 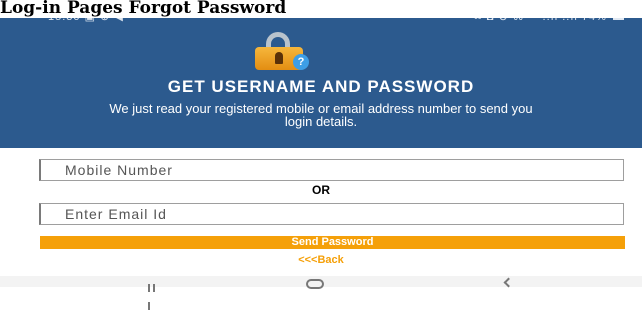 What do you see at coordinates (321, 86) in the screenshot?
I see `page-title: GET USERNAME AND PASSWORD` at bounding box center [321, 86].